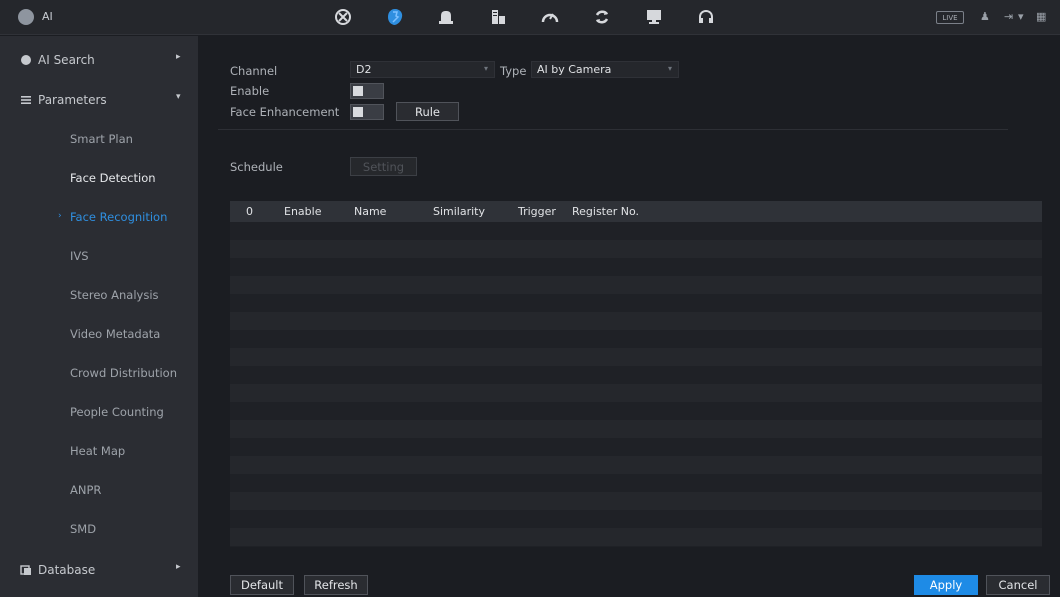 The height and width of the screenshot is (597, 1060). What do you see at coordinates (574, 69) in the screenshot?
I see `type-value: AI by Camera` at bounding box center [574, 69].